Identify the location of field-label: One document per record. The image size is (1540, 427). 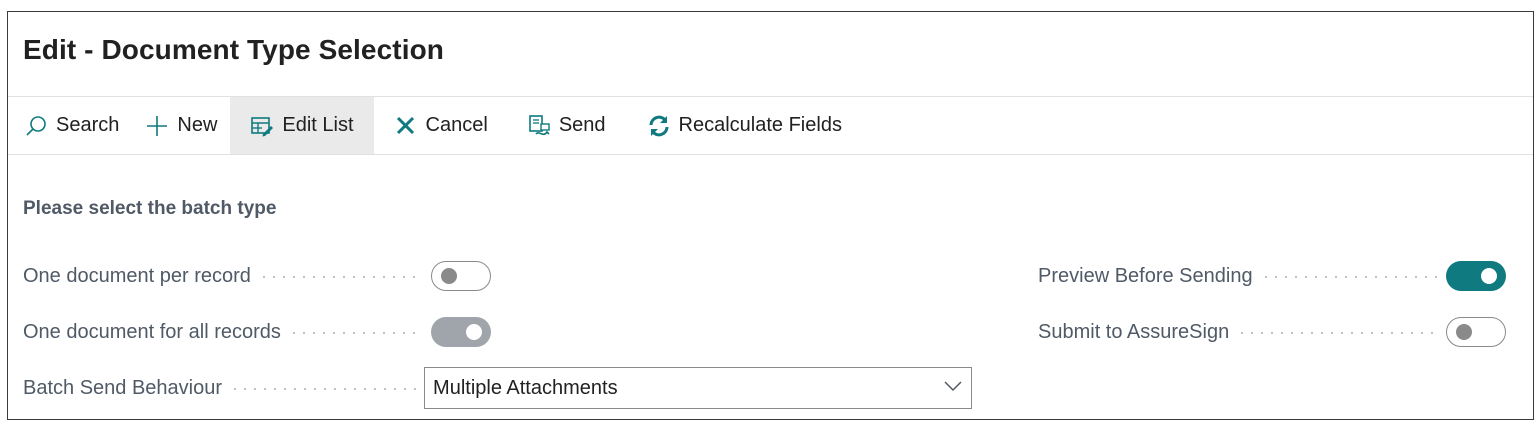
(137, 275).